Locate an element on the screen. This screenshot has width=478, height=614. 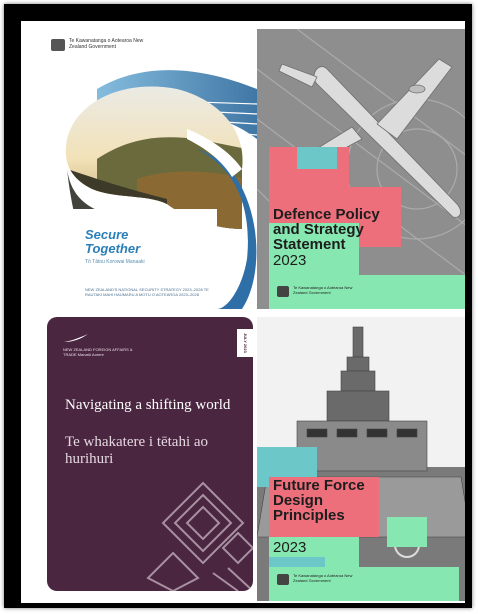
fern-icon is located at coordinates (76, 338).